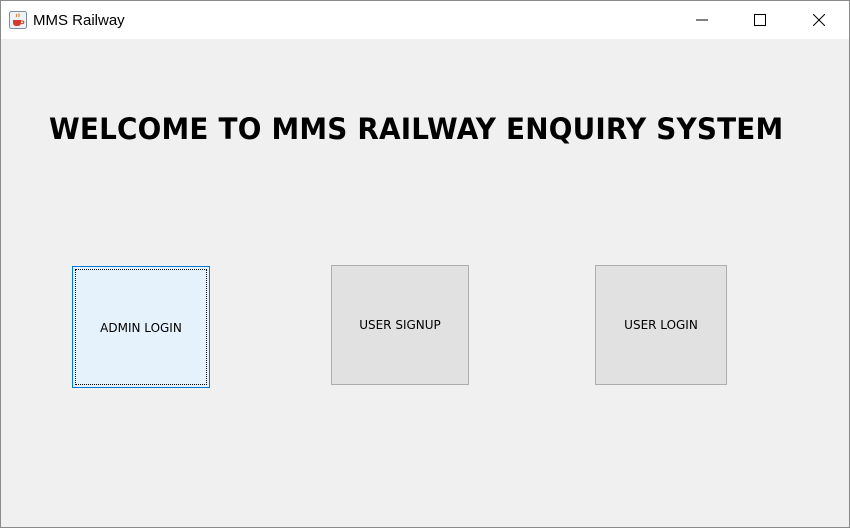  I want to click on close-button, so click(819, 20).